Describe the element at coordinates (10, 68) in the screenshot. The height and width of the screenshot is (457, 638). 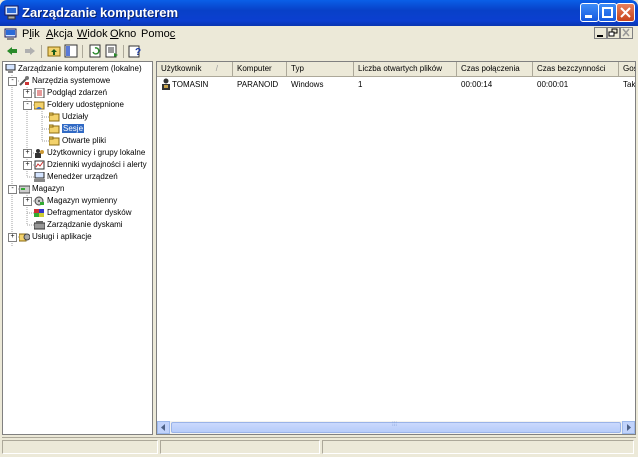
I see `computer-icon` at that location.